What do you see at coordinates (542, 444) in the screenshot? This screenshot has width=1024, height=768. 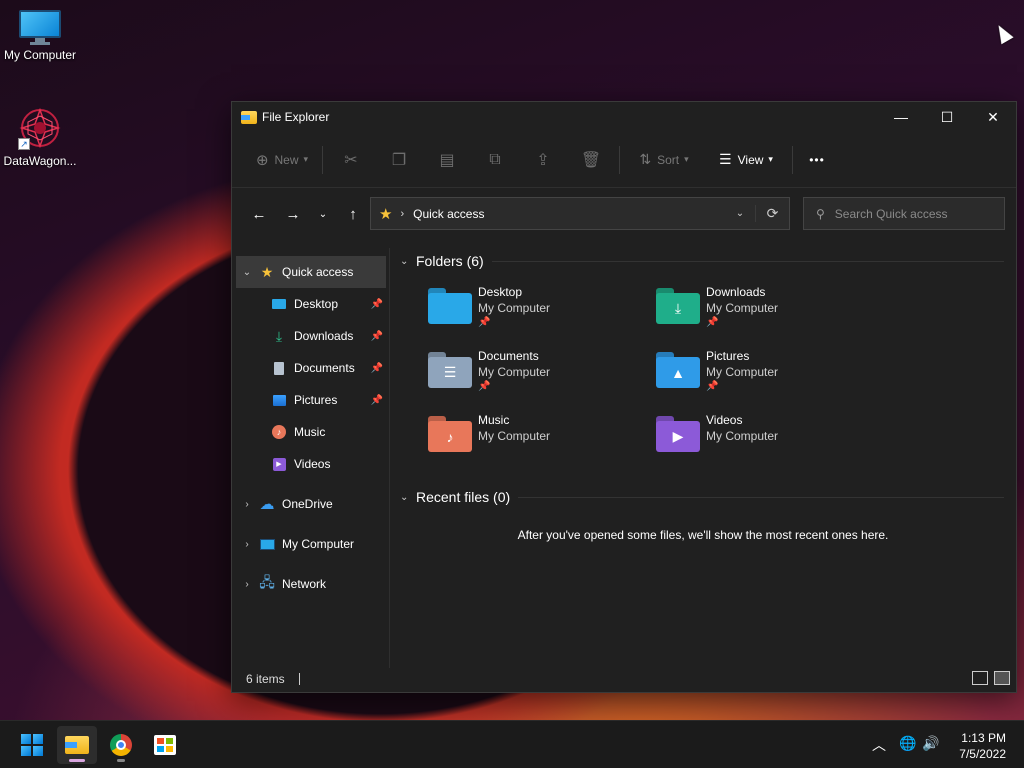 I see `folder-tile-music: ♪ Music My Computer` at bounding box center [542, 444].